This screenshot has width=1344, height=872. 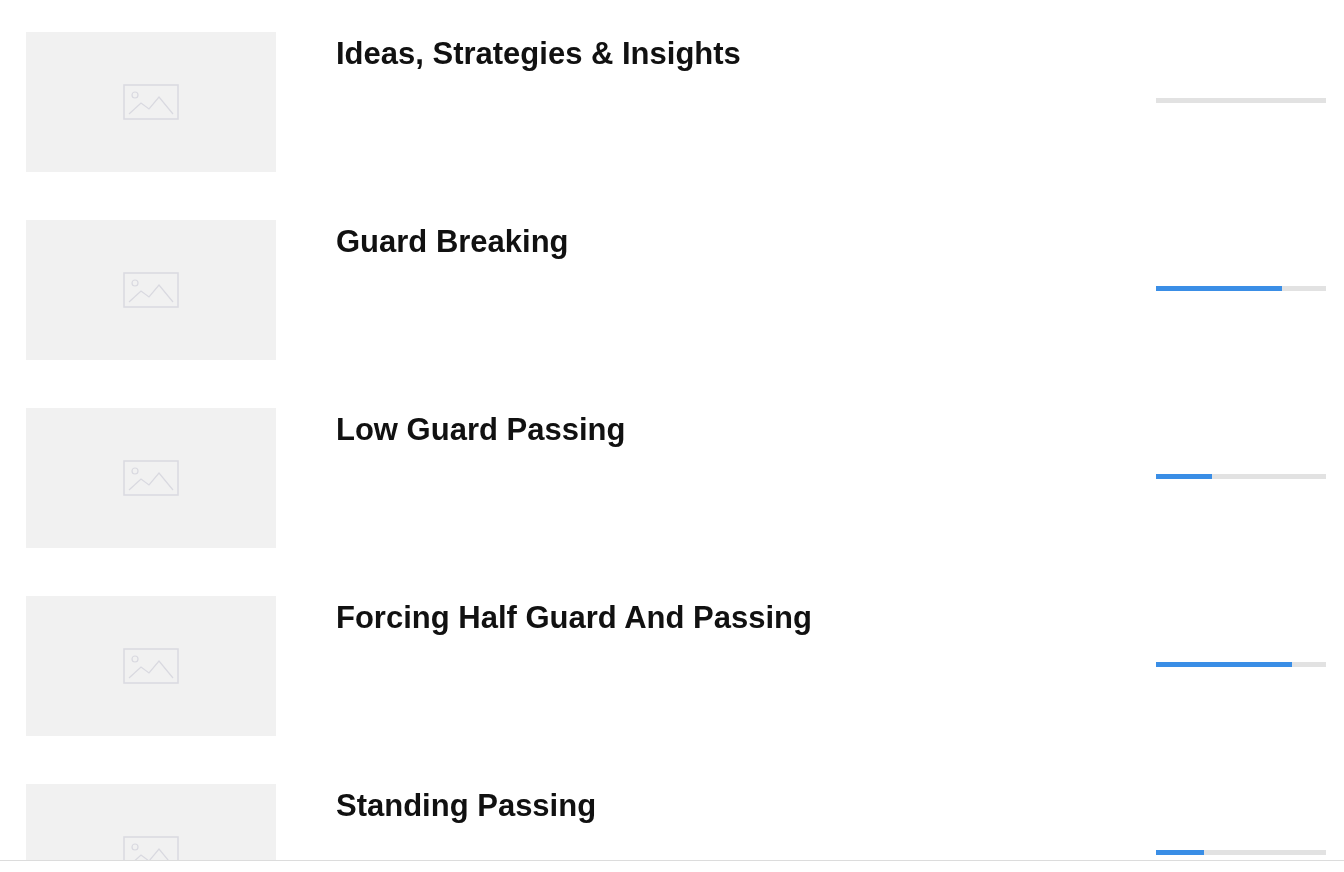 What do you see at coordinates (746, 806) in the screenshot?
I see `course-title: Standing Passing` at bounding box center [746, 806].